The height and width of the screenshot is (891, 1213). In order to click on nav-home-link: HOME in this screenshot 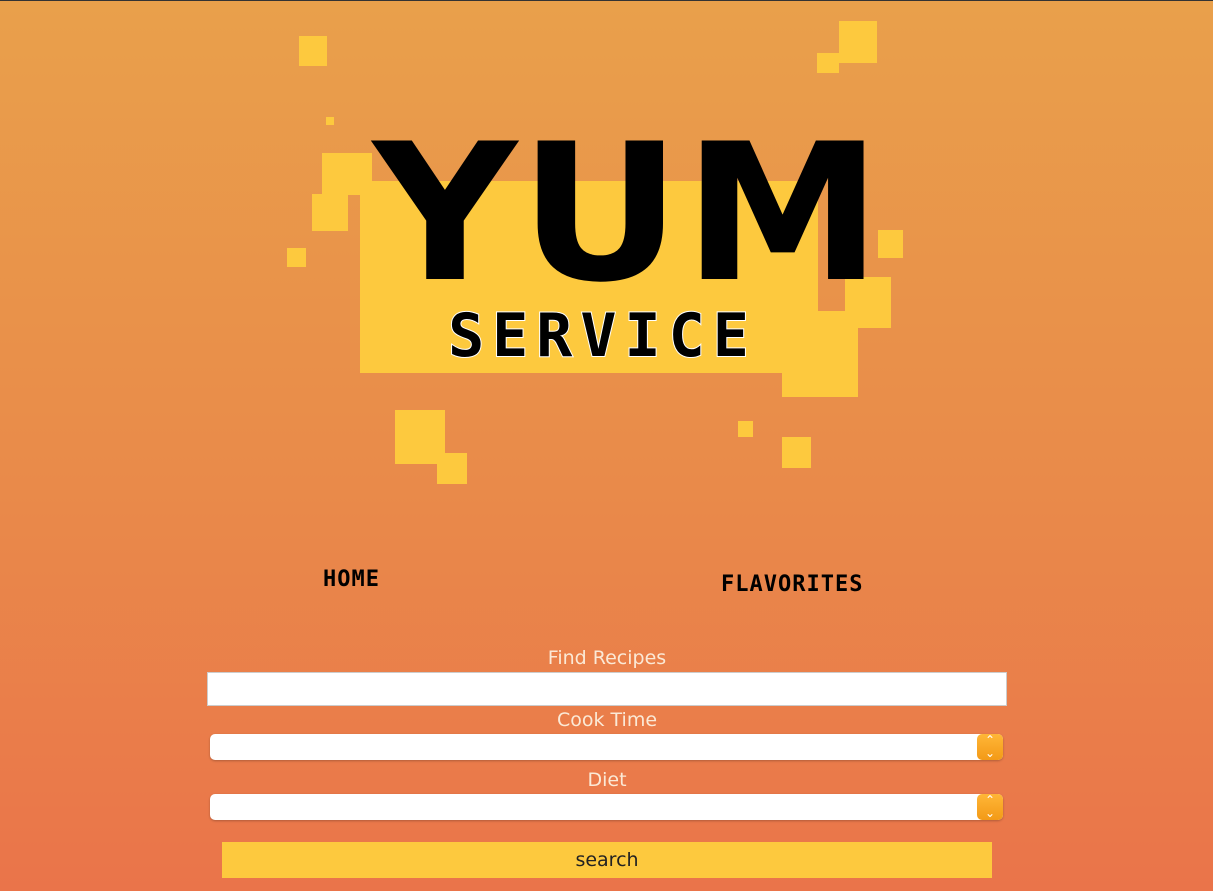, I will do `click(351, 579)`.